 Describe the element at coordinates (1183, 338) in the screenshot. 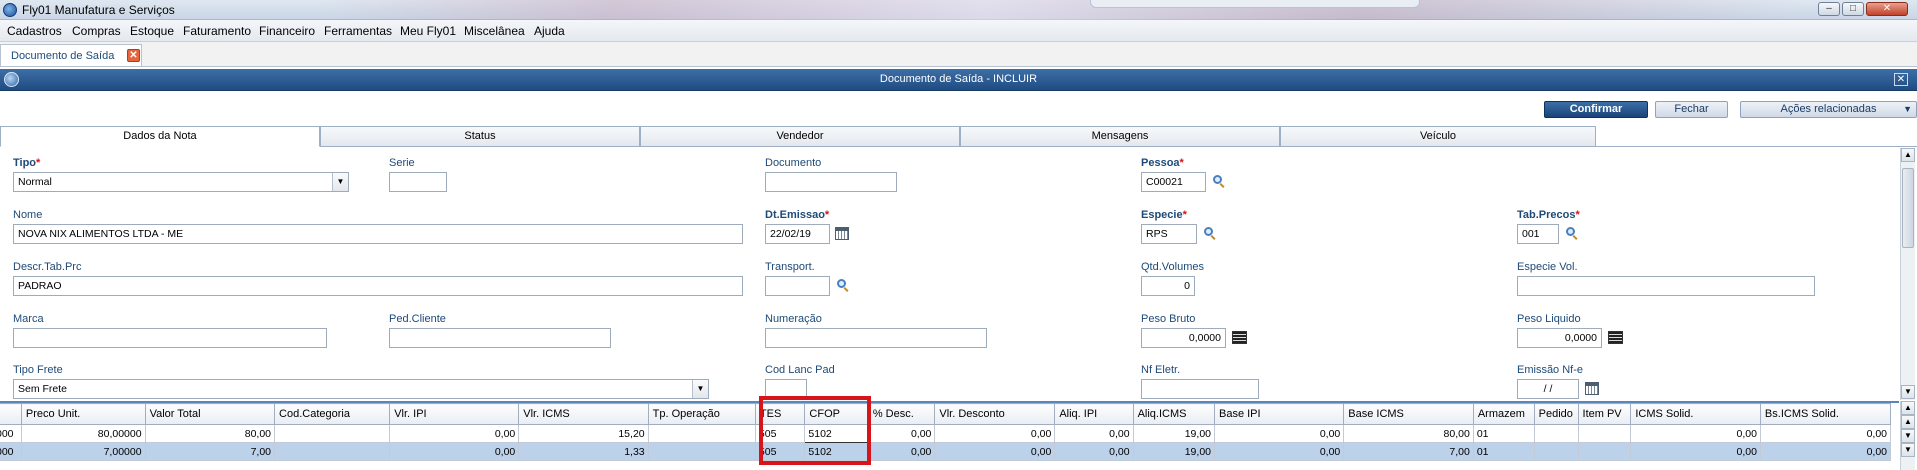

I see `peso-bruto-input: 0,0000` at that location.